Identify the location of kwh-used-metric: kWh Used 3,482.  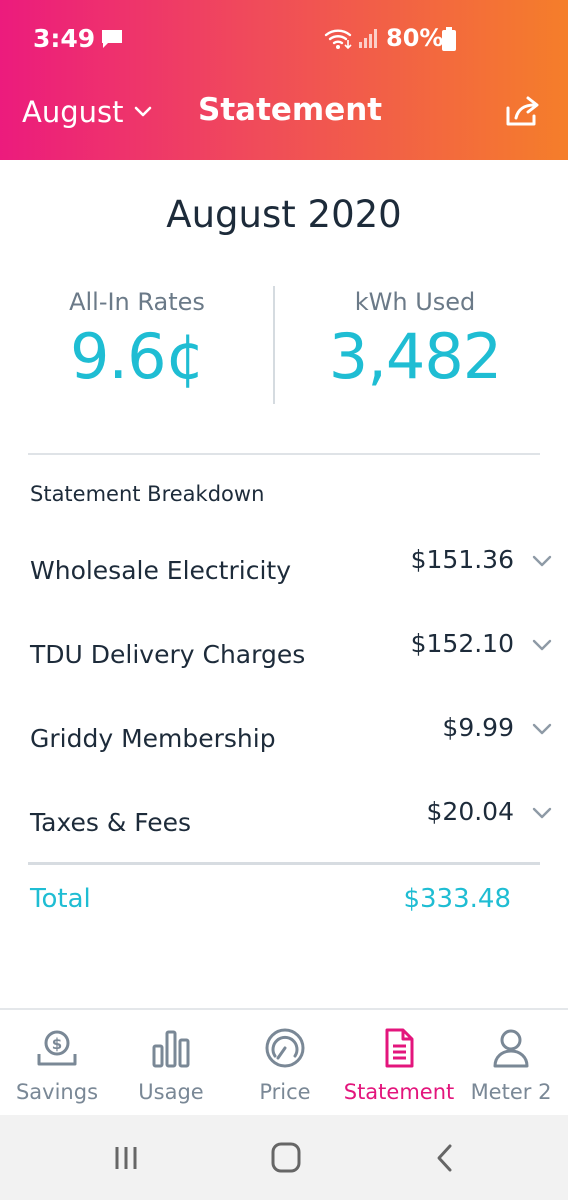
(415, 340).